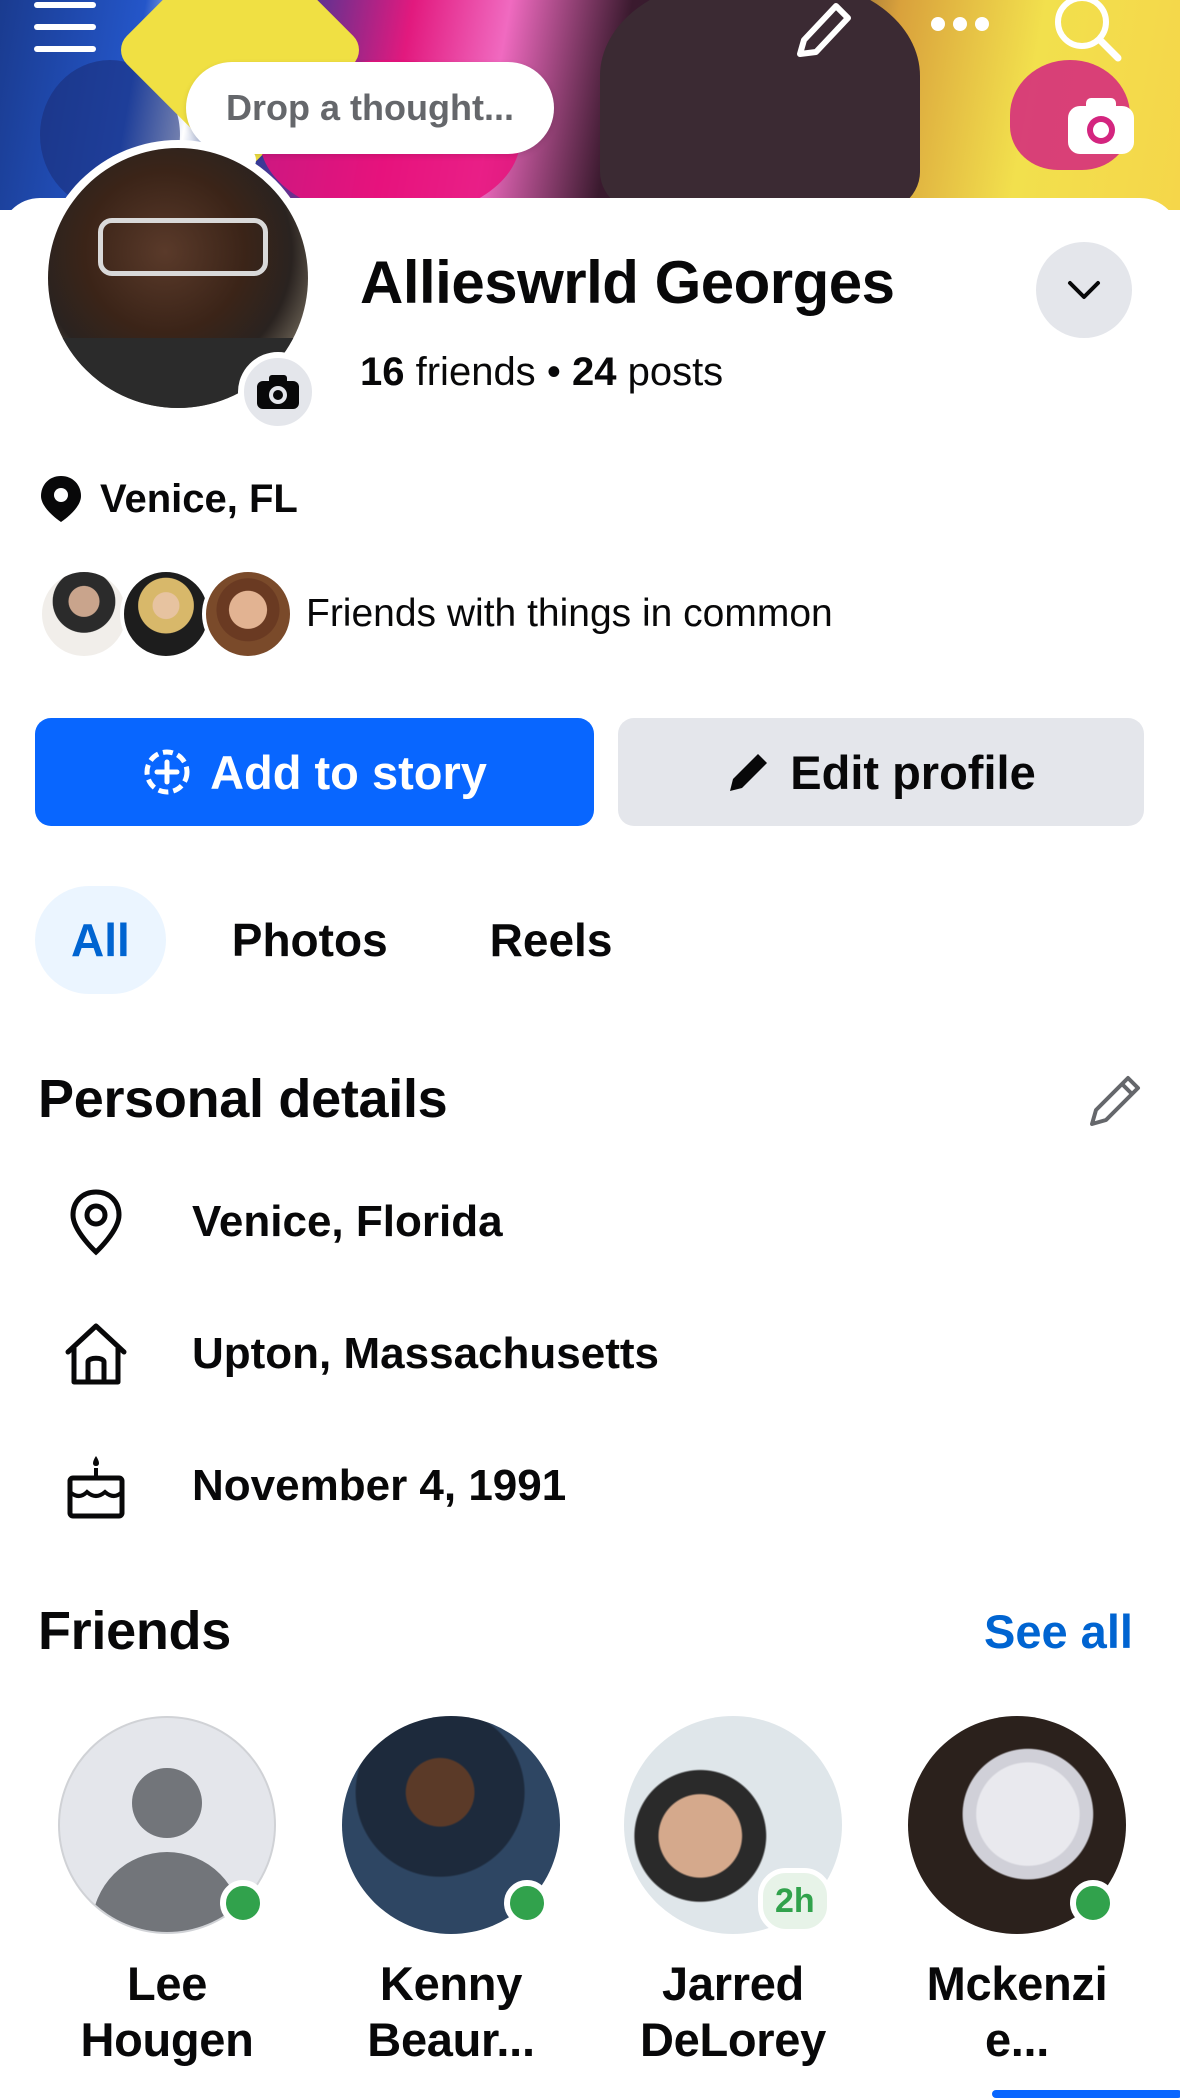  I want to click on scroll-indicator, so click(1086, 2094).